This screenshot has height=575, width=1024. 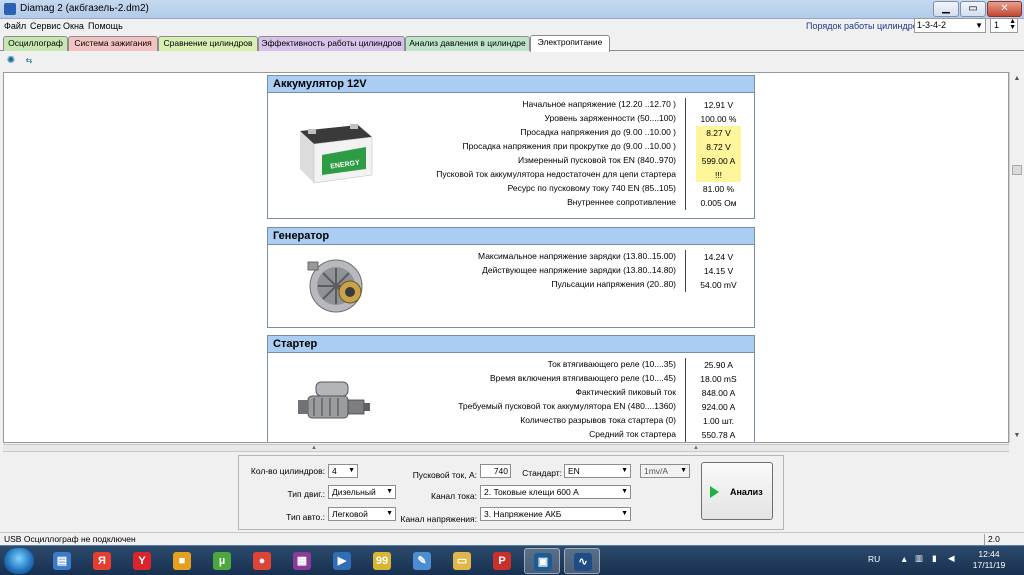 I want to click on taskbar-app-button: Я, so click(x=102, y=561).